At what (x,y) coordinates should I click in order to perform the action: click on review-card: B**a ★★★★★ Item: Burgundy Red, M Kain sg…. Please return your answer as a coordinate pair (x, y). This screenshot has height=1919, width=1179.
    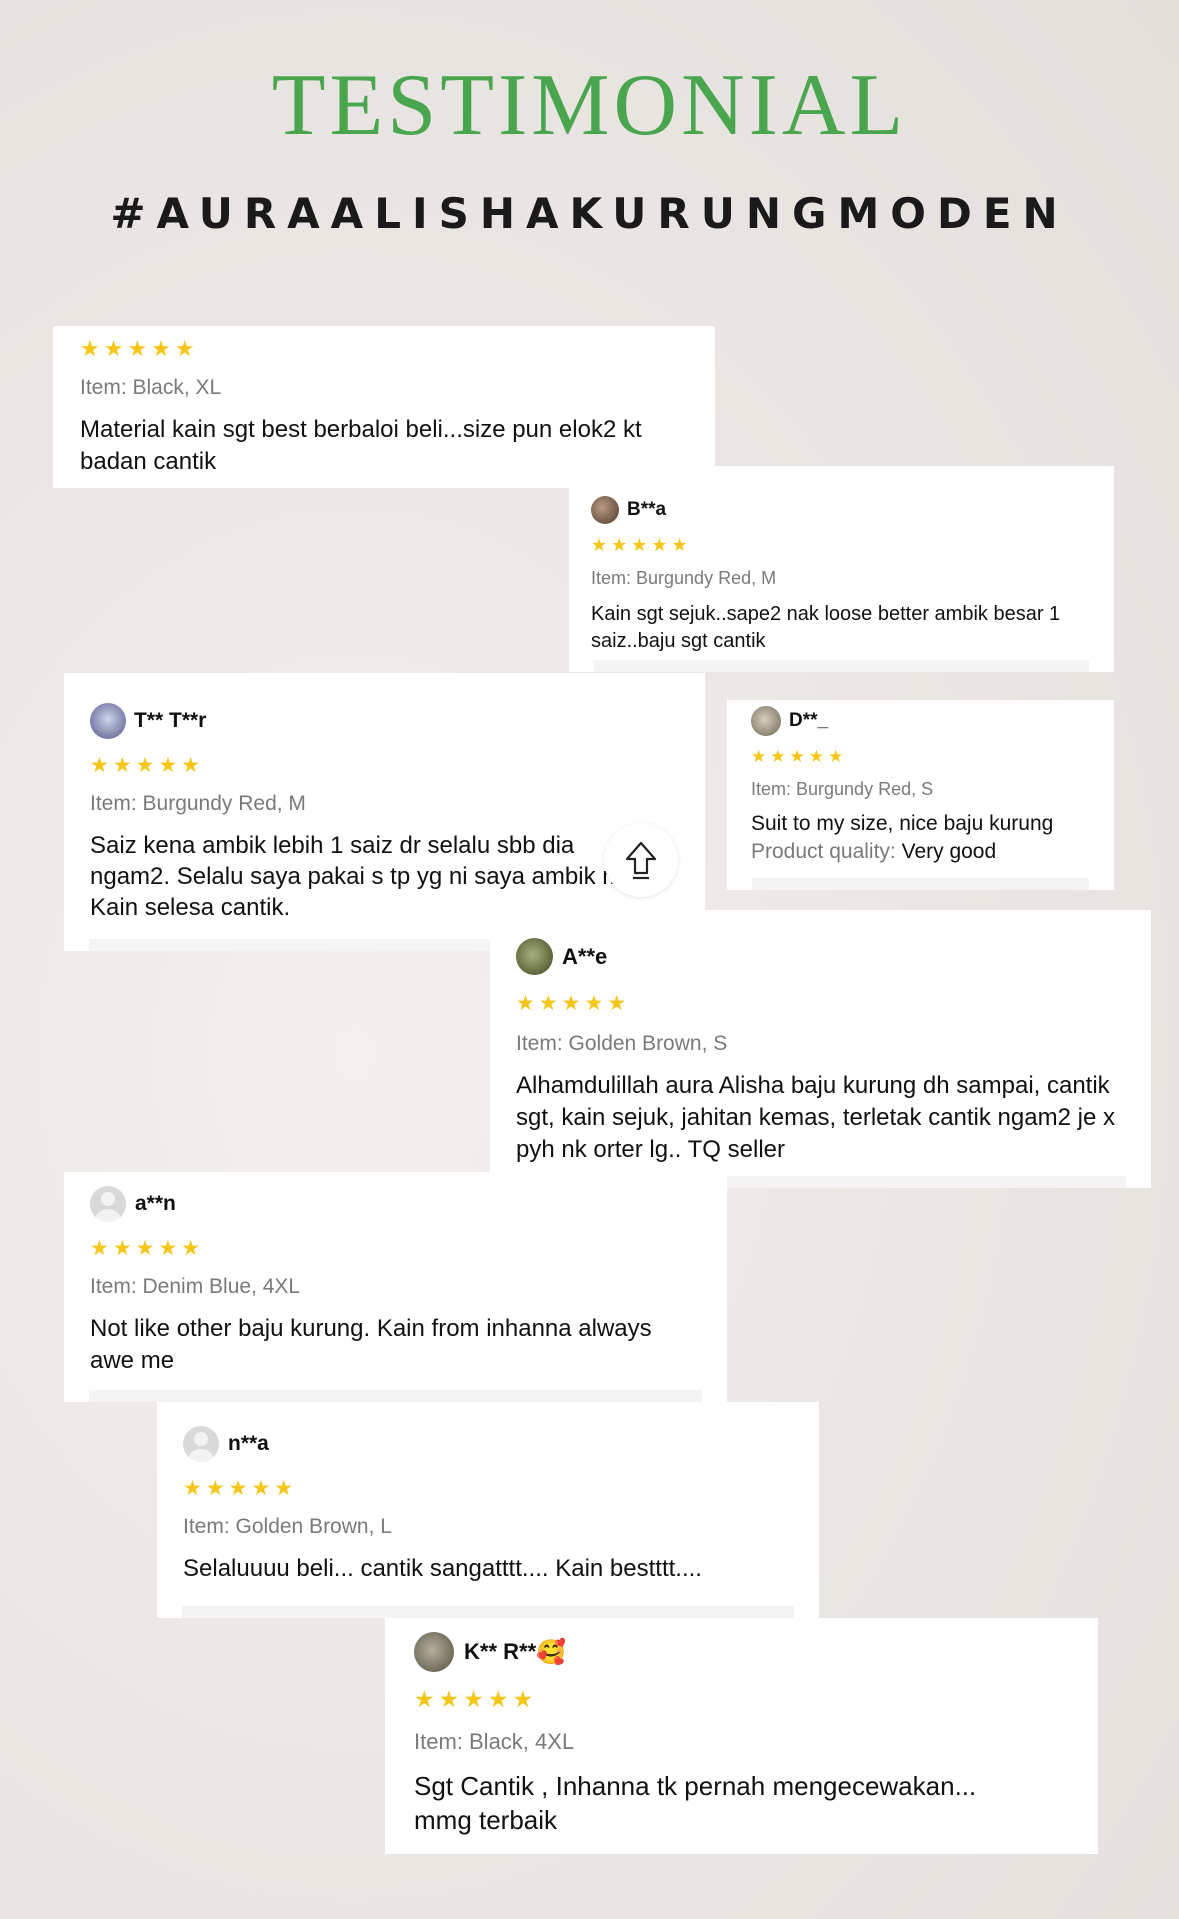
    Looking at the image, I should click on (841, 569).